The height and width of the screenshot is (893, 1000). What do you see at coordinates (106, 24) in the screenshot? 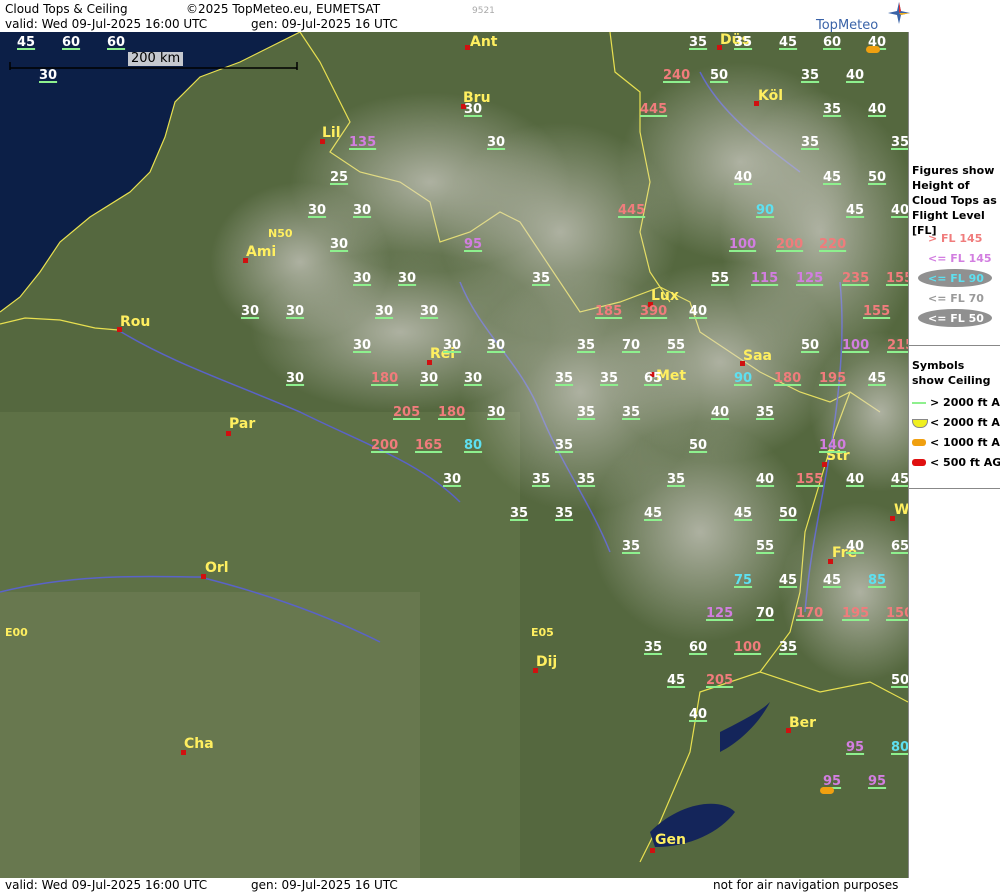
I see `valid-time: valid: Wed 09-Jul-2025 16:00 UTC` at bounding box center [106, 24].